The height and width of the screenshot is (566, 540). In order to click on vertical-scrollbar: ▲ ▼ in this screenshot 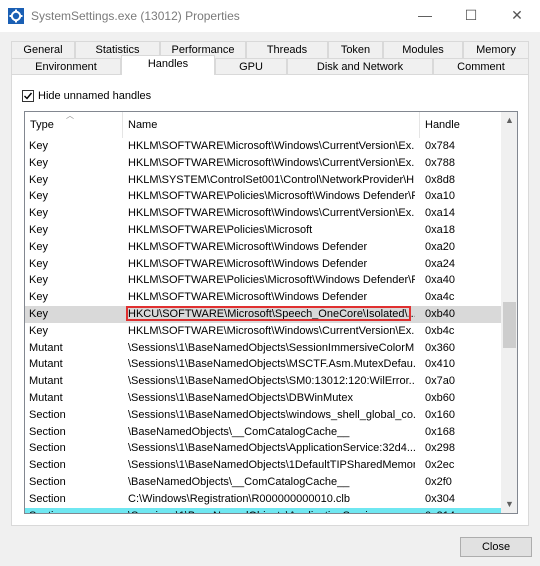, I will do `click(509, 312)`.